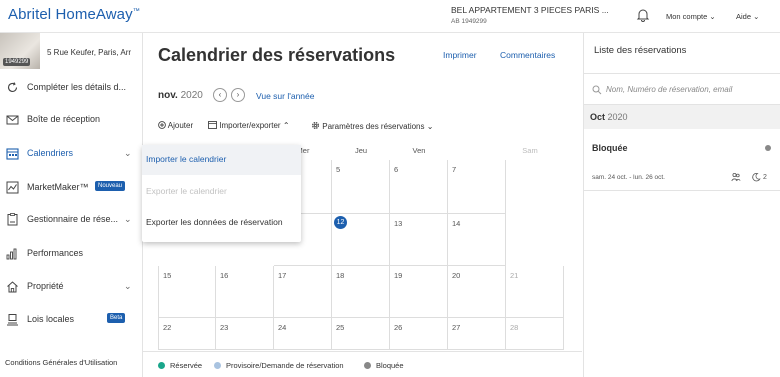 The height and width of the screenshot is (377, 780). I want to click on moon-icon, so click(756, 177).